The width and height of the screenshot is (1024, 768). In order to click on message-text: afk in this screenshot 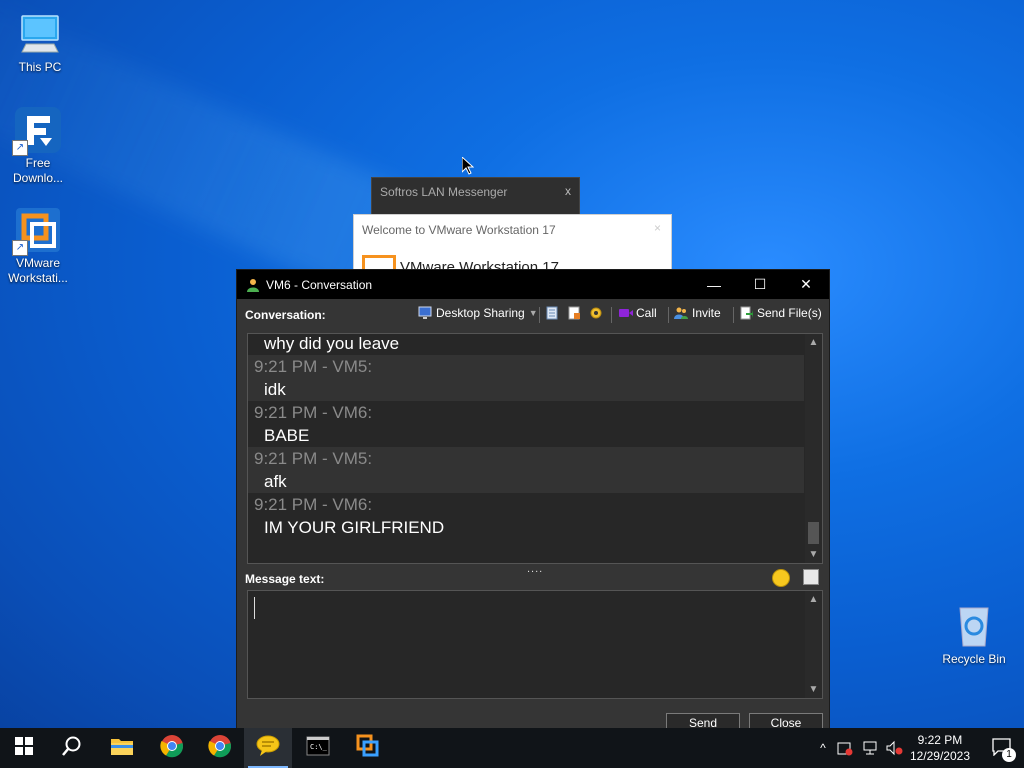, I will do `click(275, 481)`.